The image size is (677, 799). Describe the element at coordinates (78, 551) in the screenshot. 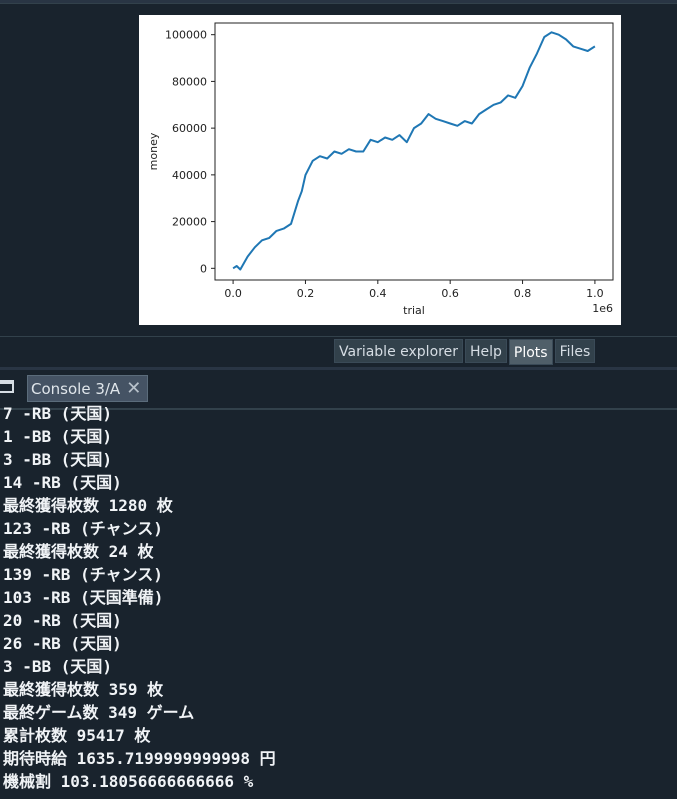

I see `console-line: 最終獲得枚数 24 枚` at that location.